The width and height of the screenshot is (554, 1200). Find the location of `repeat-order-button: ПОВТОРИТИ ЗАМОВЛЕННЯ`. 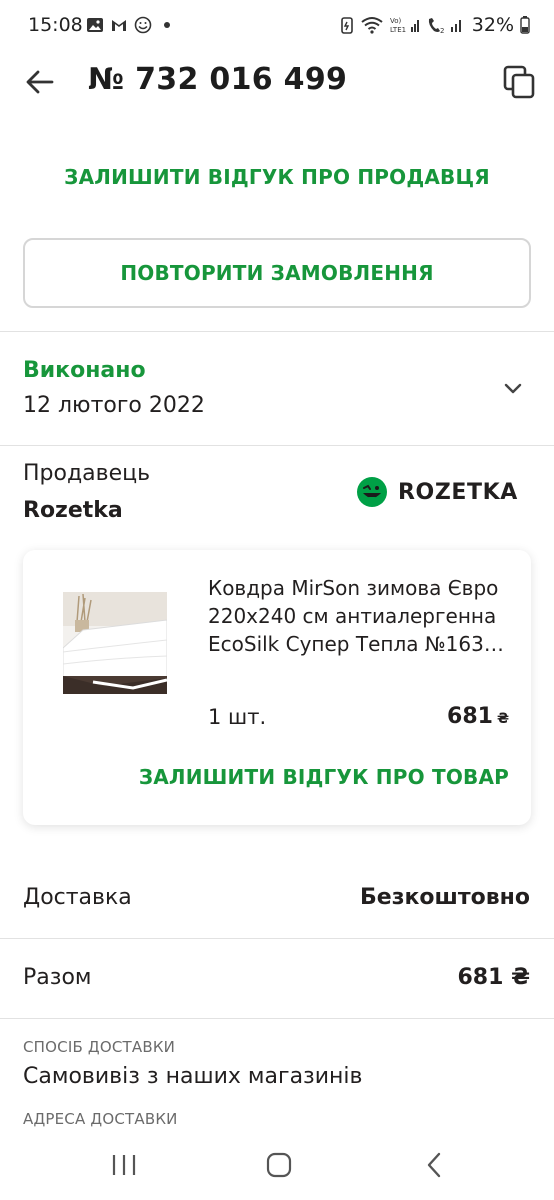

repeat-order-button: ПОВТОРИТИ ЗАМОВЛЕННЯ is located at coordinates (277, 273).